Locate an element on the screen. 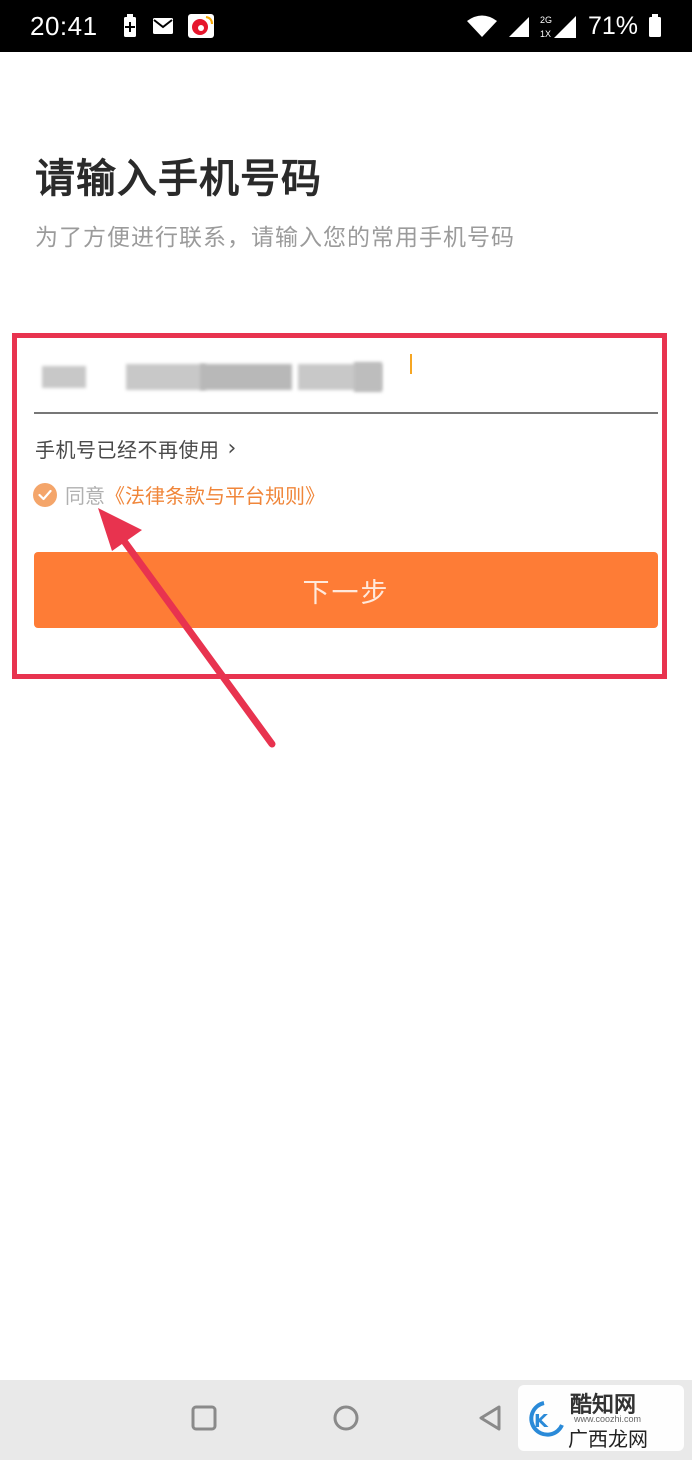 This screenshot has height=1460, width=692. number-not-used-link: 手机号已经不再使用 › is located at coordinates (136, 448).